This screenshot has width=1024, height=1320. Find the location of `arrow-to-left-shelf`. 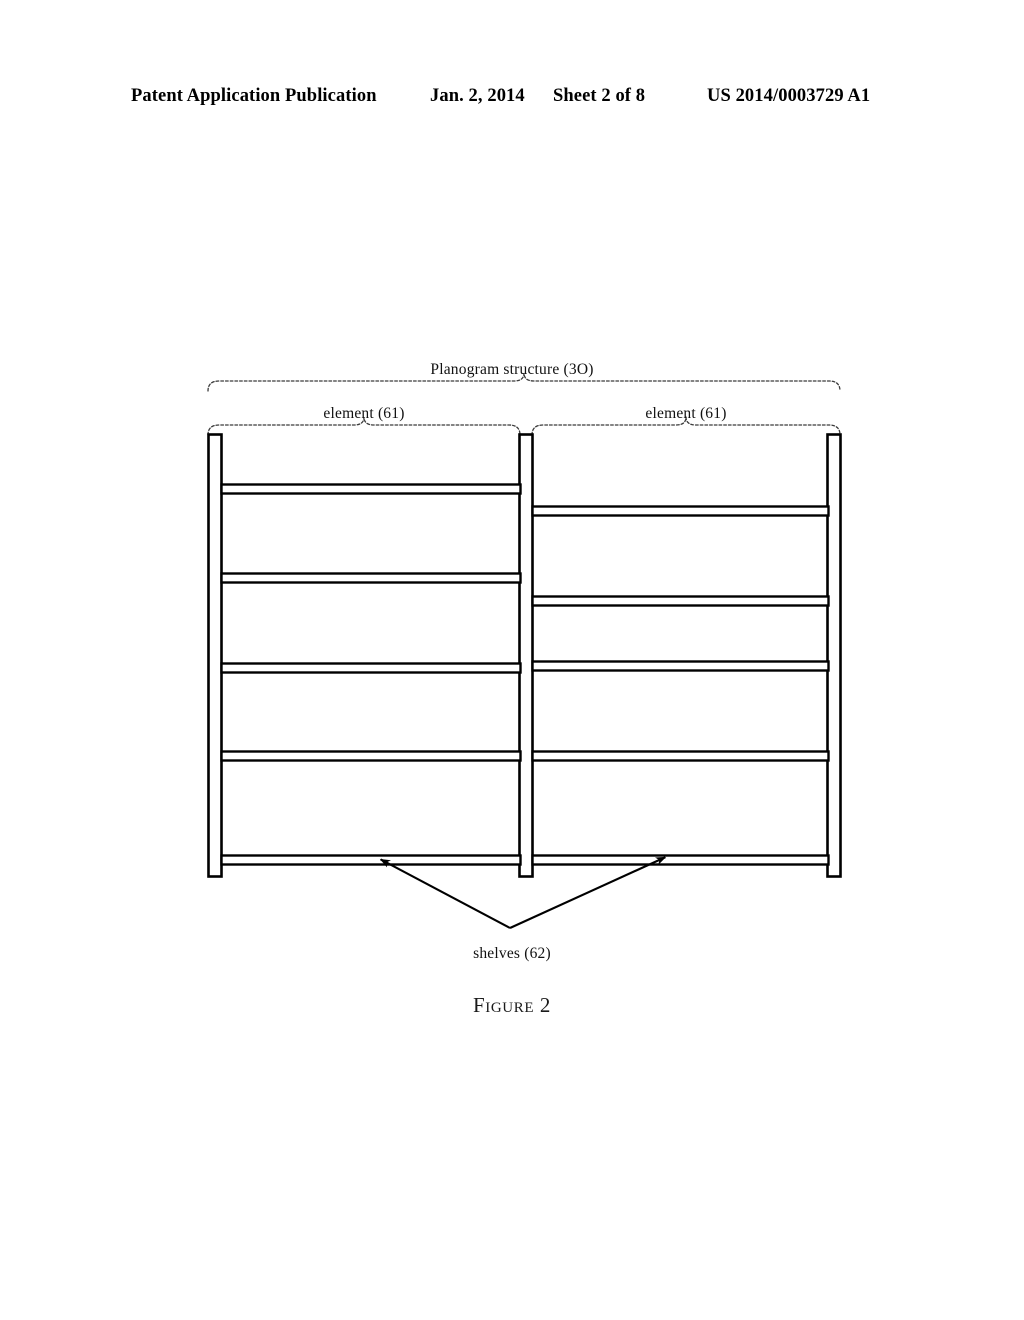

arrow-to-left-shelf is located at coordinates (445, 893).